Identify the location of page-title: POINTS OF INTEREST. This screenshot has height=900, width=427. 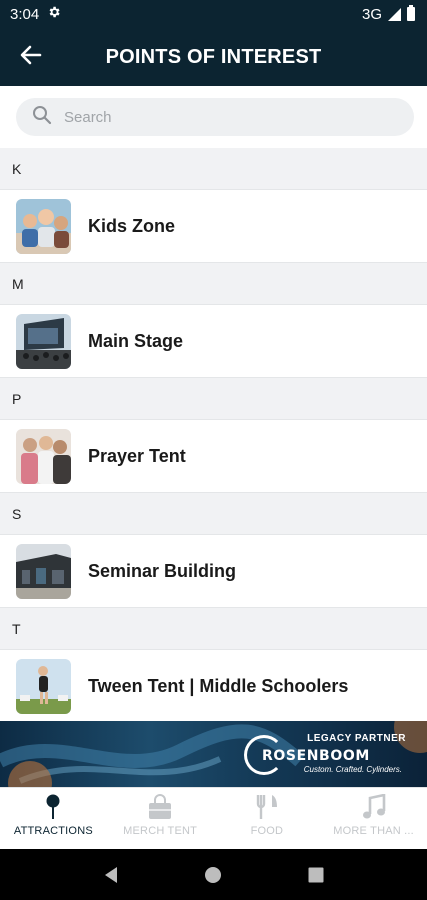
(213, 56).